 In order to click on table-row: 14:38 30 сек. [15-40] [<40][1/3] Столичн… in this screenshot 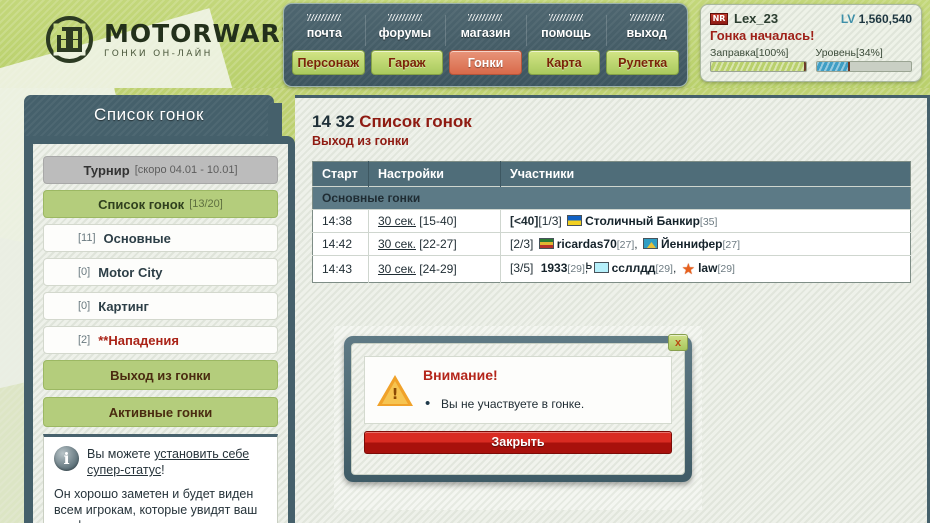, I will do `click(611, 221)`.